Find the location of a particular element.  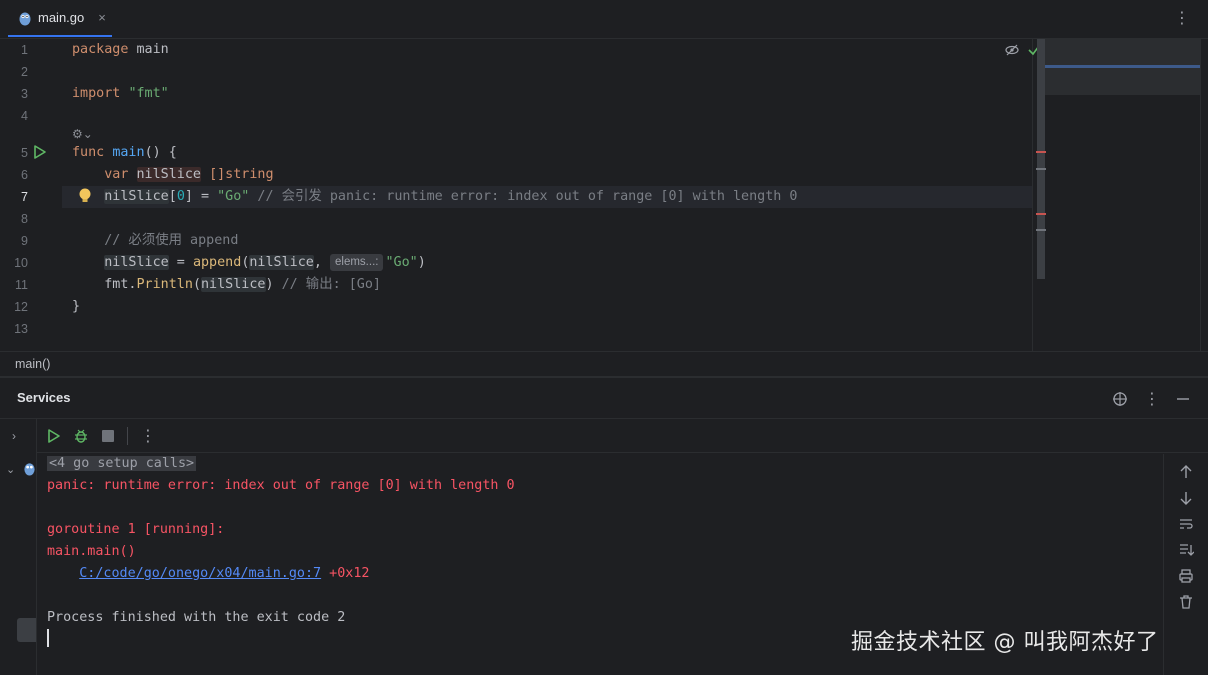

console-line: goroutine 1 [running]: is located at coordinates (136, 529).